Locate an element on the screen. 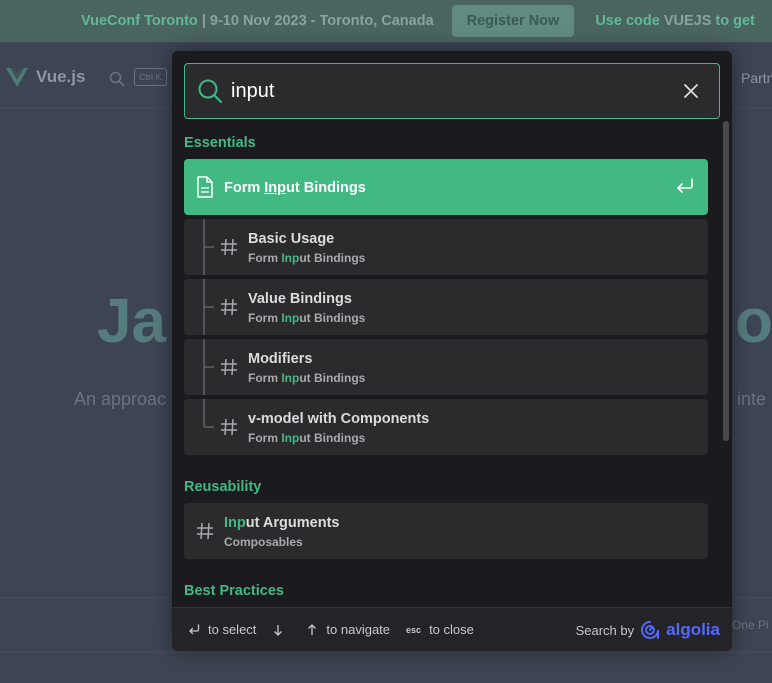 The height and width of the screenshot is (683, 772). close-icon is located at coordinates (691, 91).